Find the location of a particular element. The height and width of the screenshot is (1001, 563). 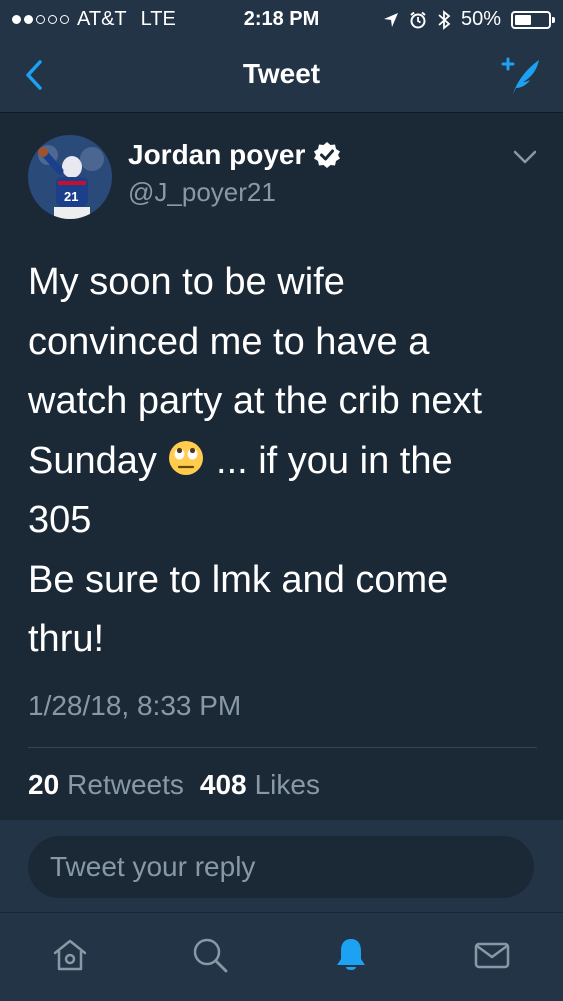

battery-icon is located at coordinates (533, 19).